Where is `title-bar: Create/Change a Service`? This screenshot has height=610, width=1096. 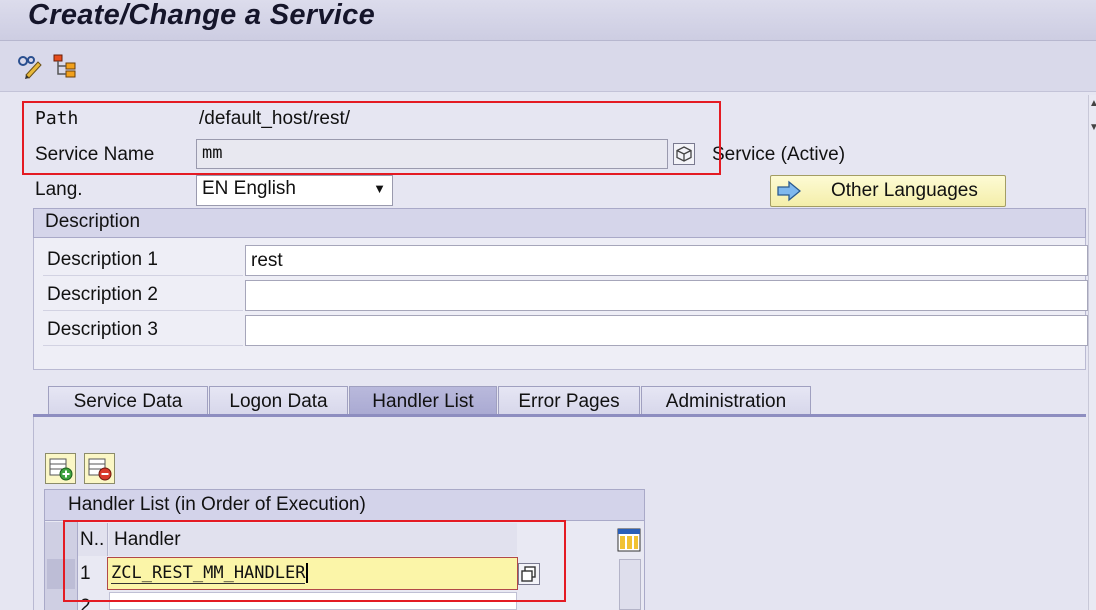
title-bar: Create/Change a Service is located at coordinates (548, 20).